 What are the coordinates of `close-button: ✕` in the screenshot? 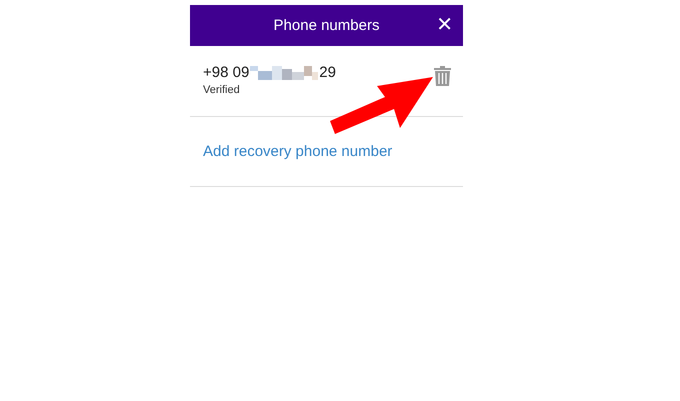 It's located at (444, 24).